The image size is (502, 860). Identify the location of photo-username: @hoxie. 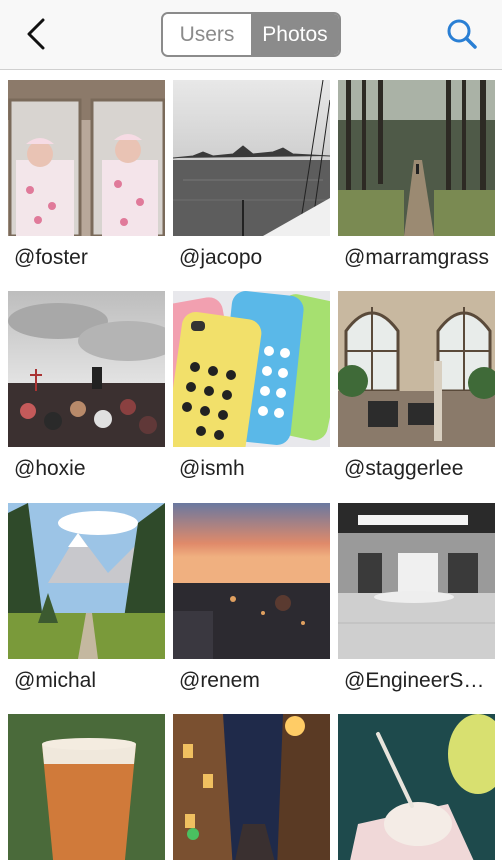
(89, 469).